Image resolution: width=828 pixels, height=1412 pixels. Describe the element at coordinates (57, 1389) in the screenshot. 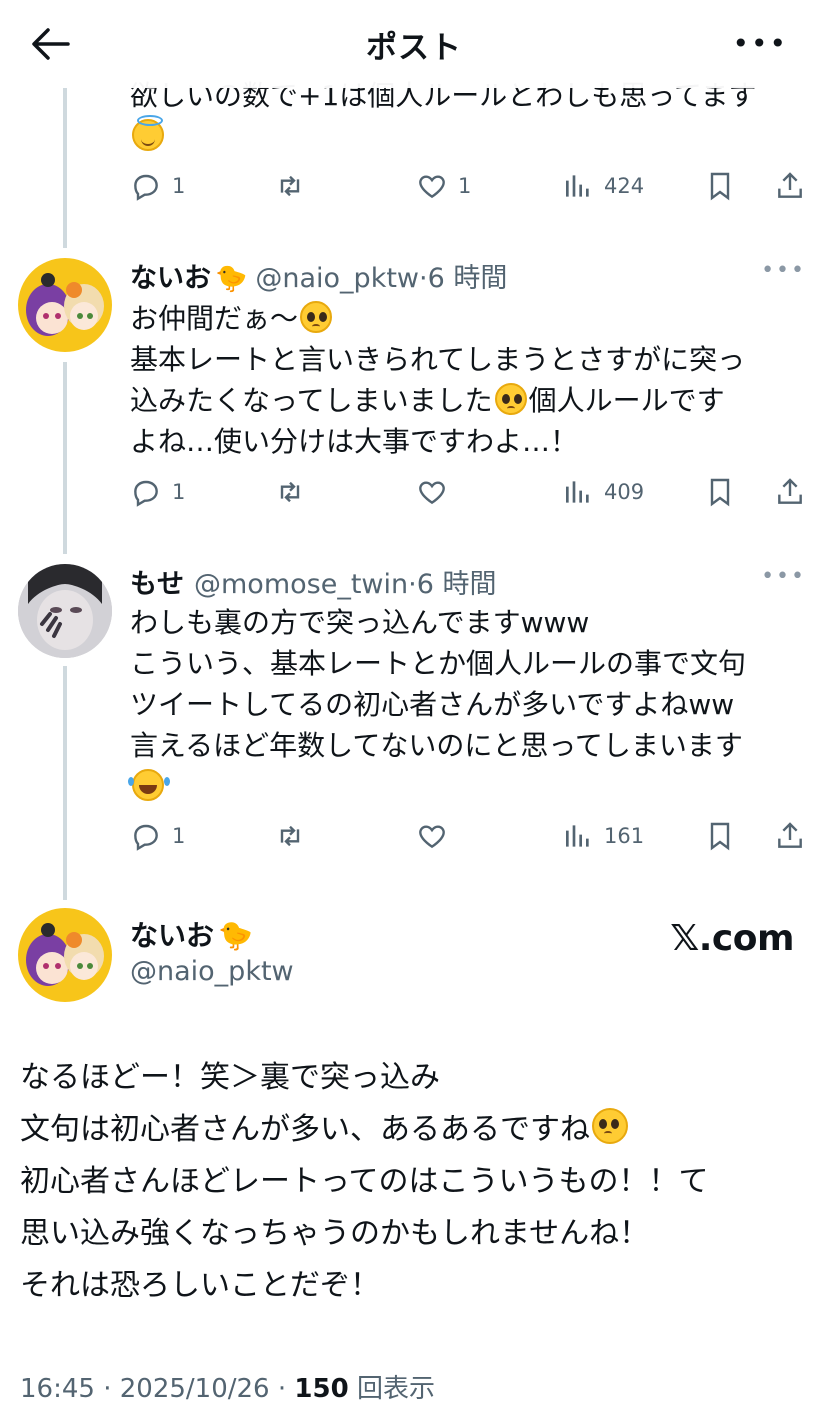

I see `post-time: 16:45` at that location.